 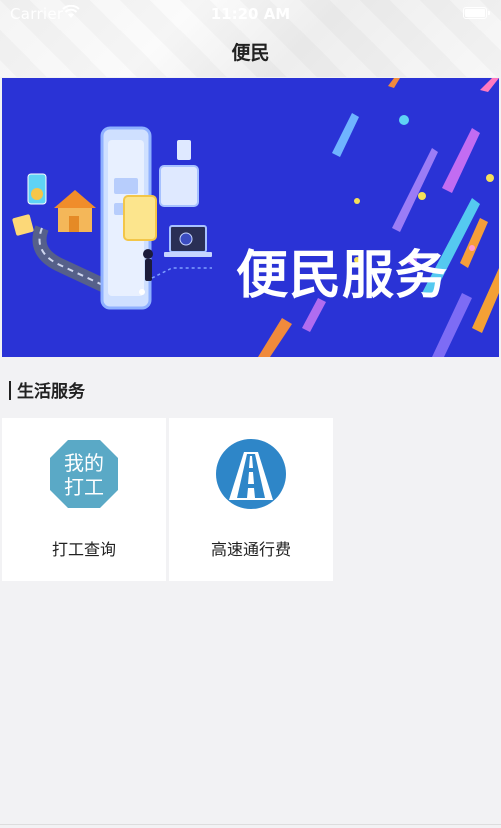 I want to click on section-title: 生活服务, so click(x=47, y=389).